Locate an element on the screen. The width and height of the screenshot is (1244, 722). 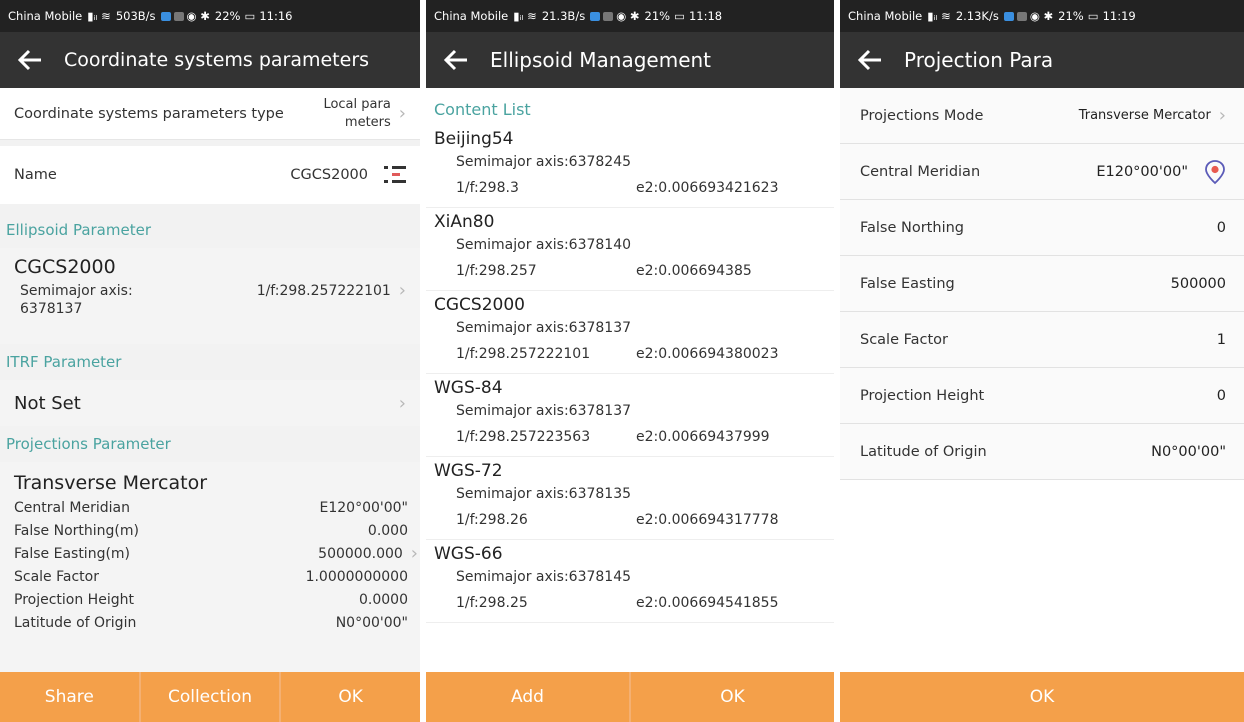
projection-param-value: N0°00'00" is located at coordinates (371, 622).